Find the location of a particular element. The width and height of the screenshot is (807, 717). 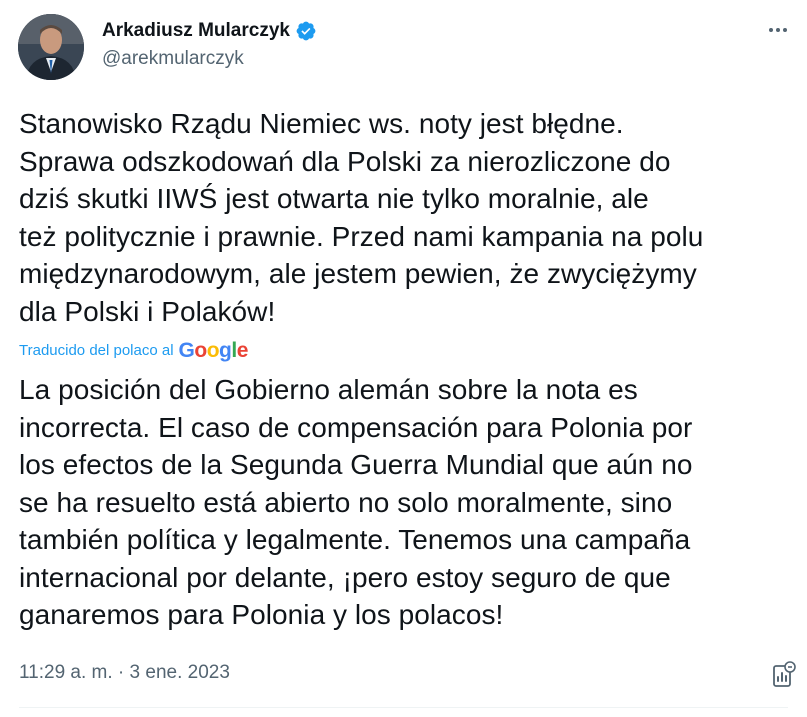

tweet-analytics-icon is located at coordinates (784, 674).